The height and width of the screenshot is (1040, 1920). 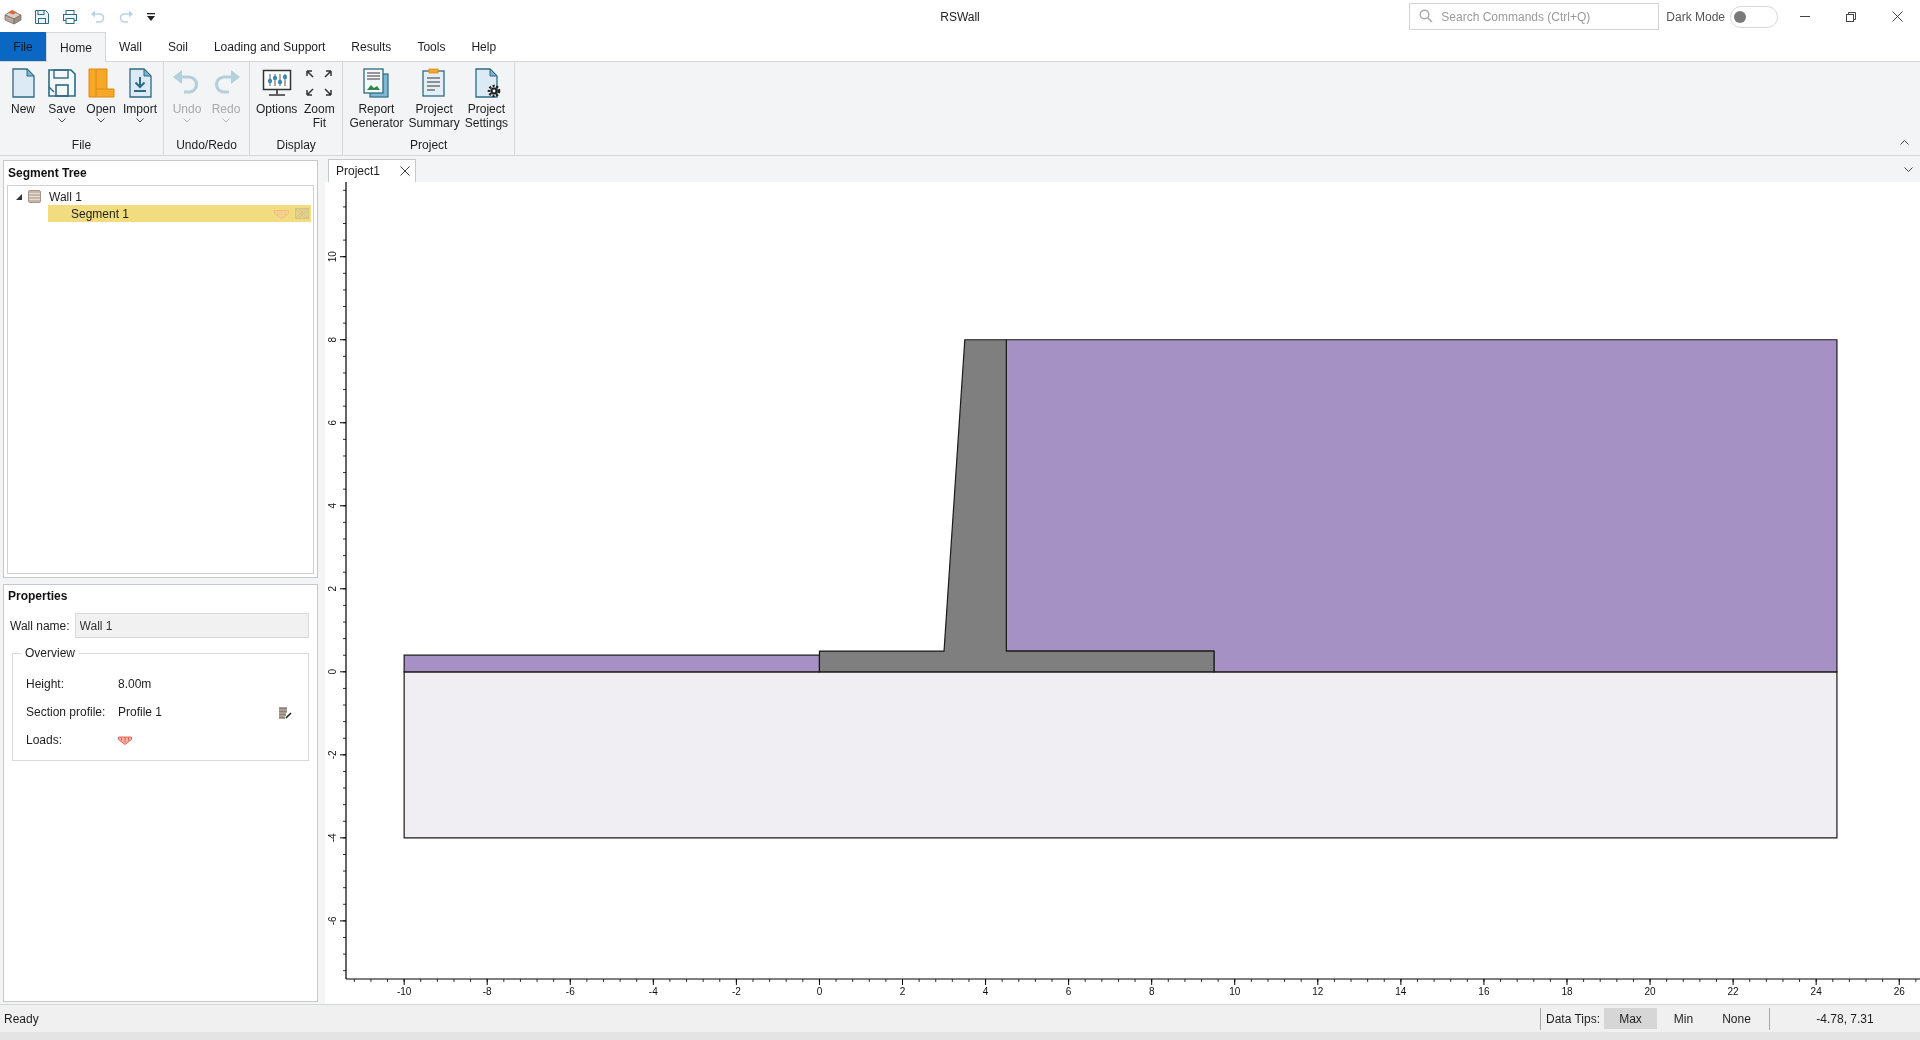 I want to click on data-tips-option: None, so click(x=1736, y=1018).